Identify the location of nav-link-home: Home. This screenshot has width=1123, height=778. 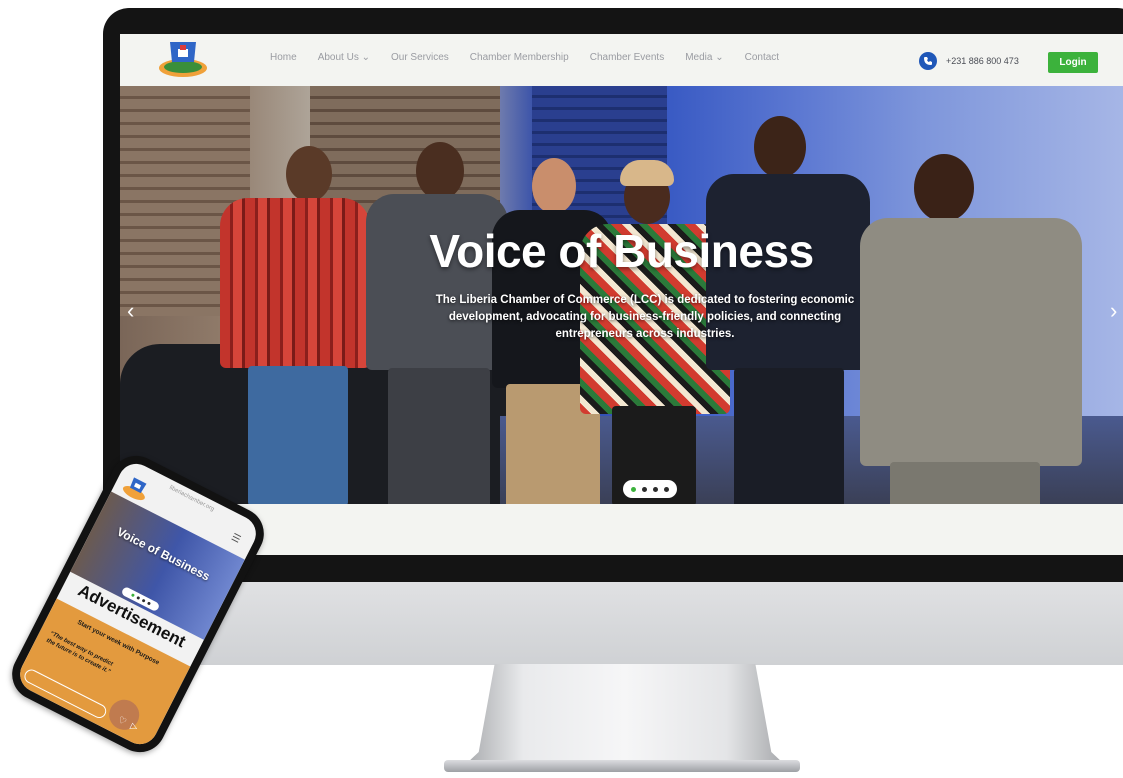
(283, 57).